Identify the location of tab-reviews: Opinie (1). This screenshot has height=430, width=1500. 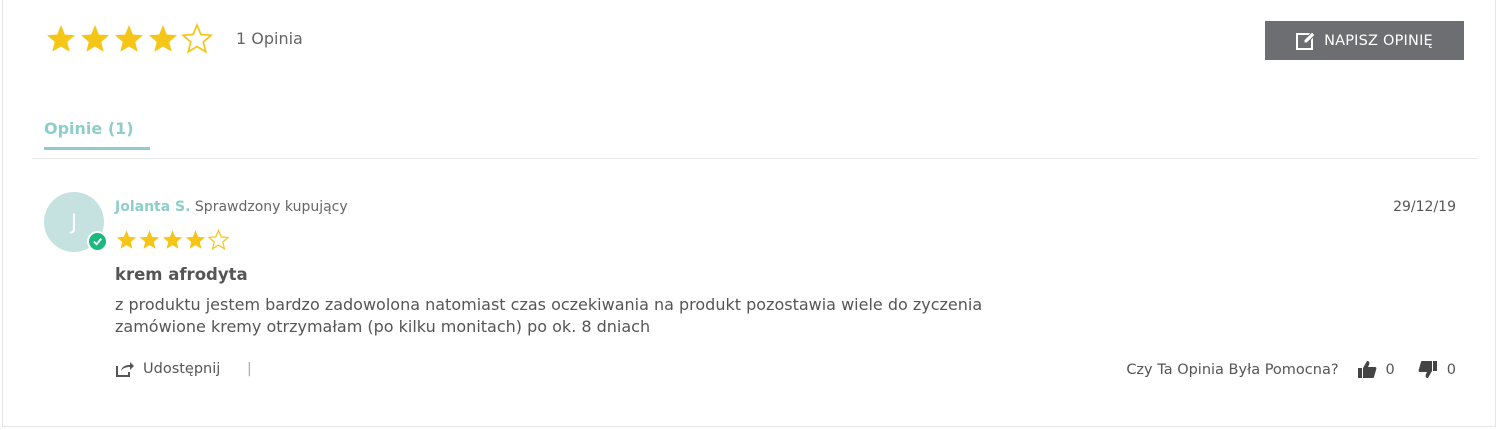
(97, 134).